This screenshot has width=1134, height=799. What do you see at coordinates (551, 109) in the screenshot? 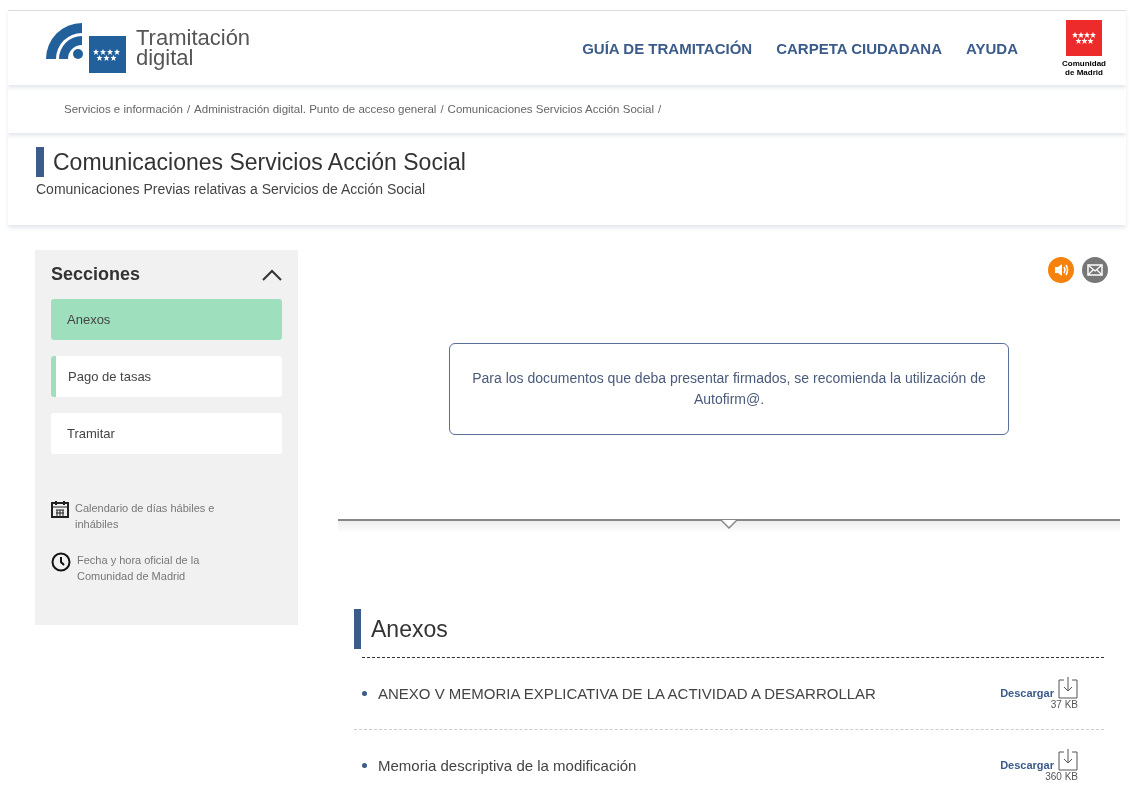
I see `breadcrumb-link: Comunicaciones Servicios Acción Social` at bounding box center [551, 109].